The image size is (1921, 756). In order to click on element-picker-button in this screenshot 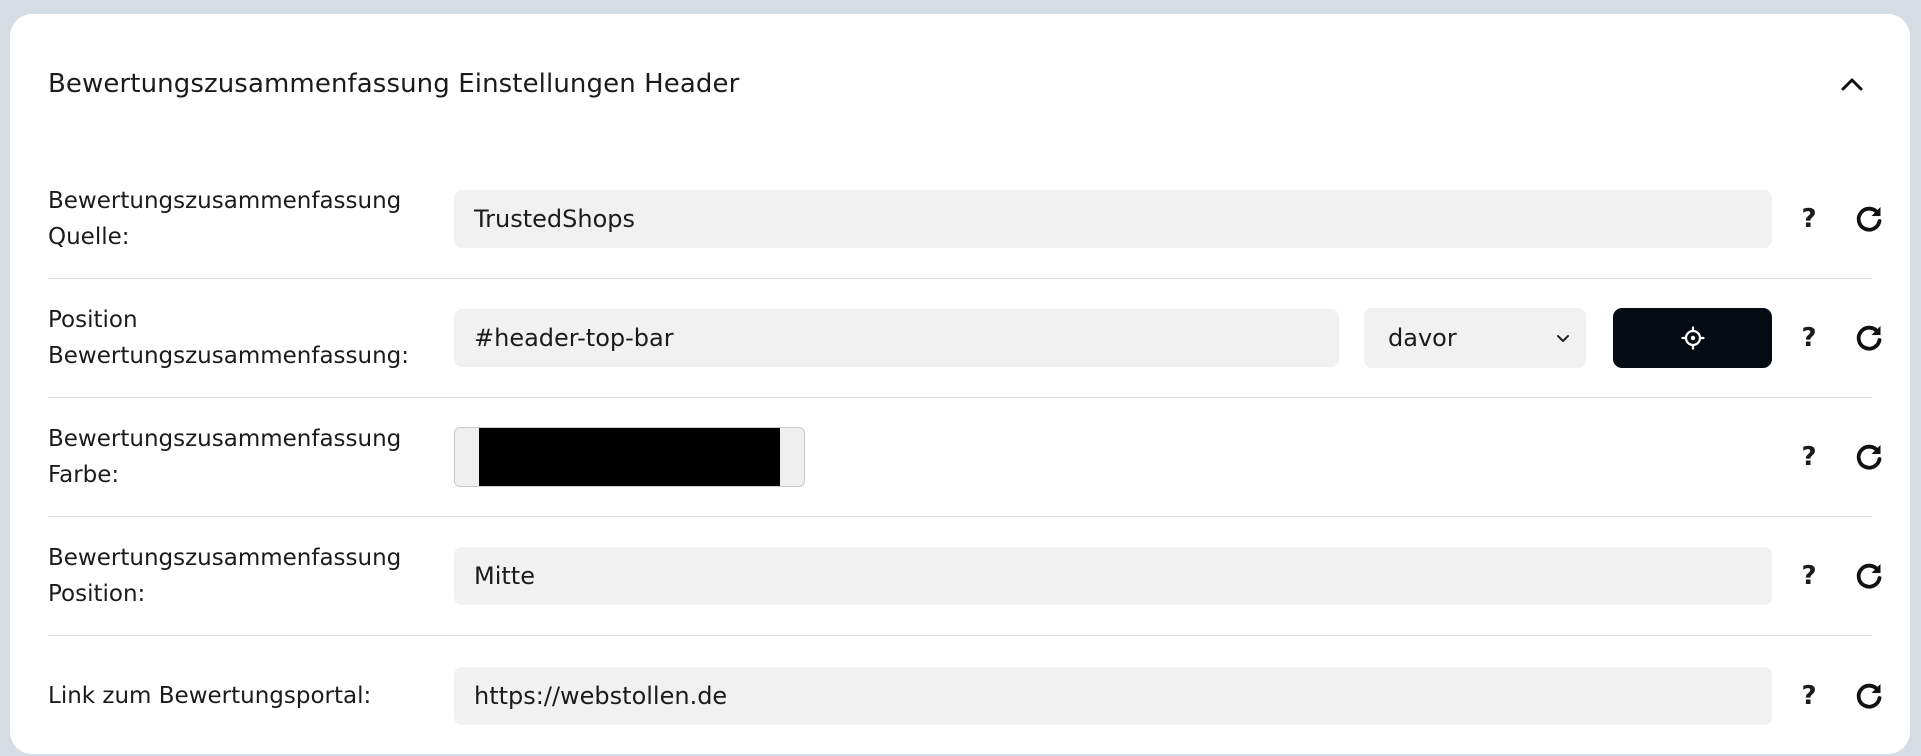, I will do `click(1692, 338)`.